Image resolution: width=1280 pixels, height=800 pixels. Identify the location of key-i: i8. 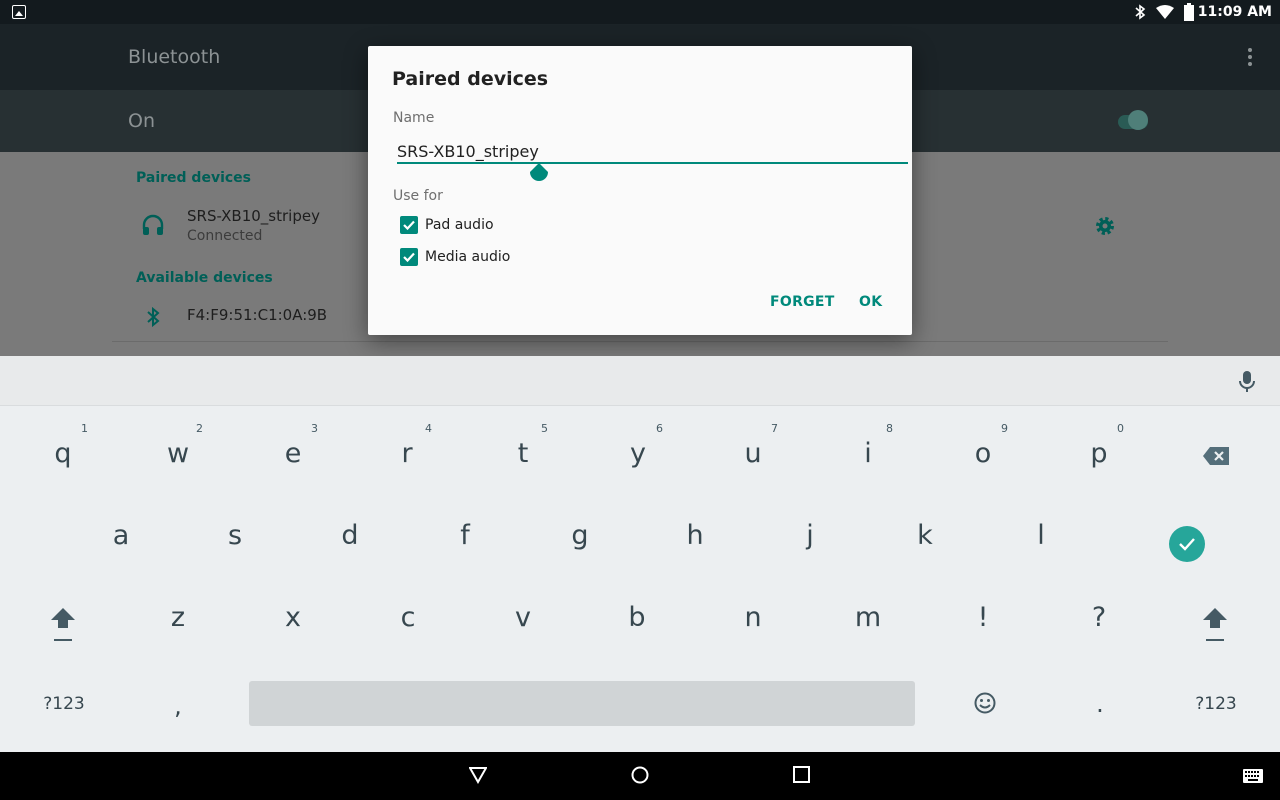
(870, 445).